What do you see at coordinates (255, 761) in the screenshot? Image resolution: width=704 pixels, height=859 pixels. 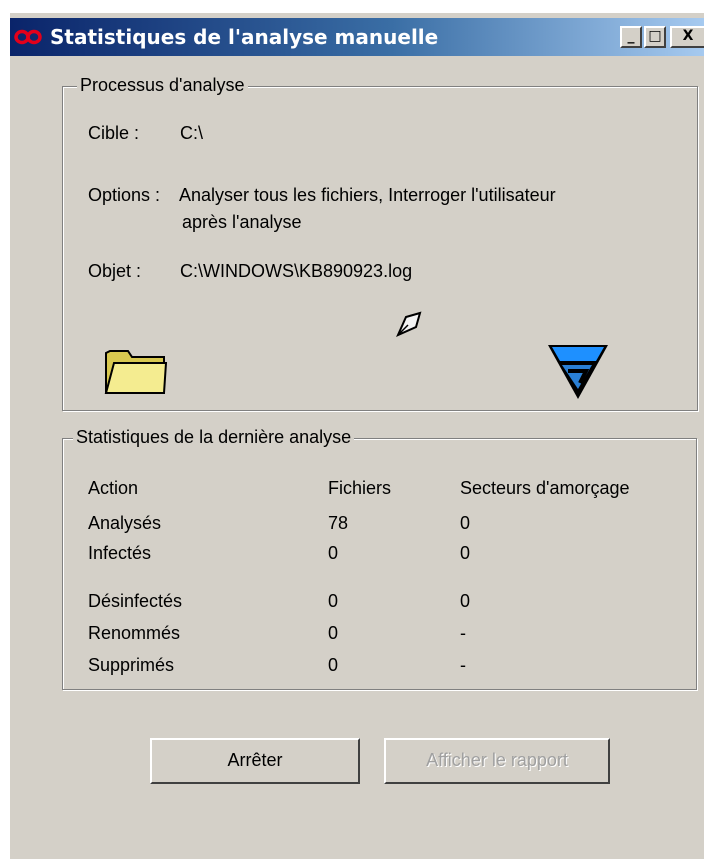 I see `stop-button: Arrêter` at bounding box center [255, 761].